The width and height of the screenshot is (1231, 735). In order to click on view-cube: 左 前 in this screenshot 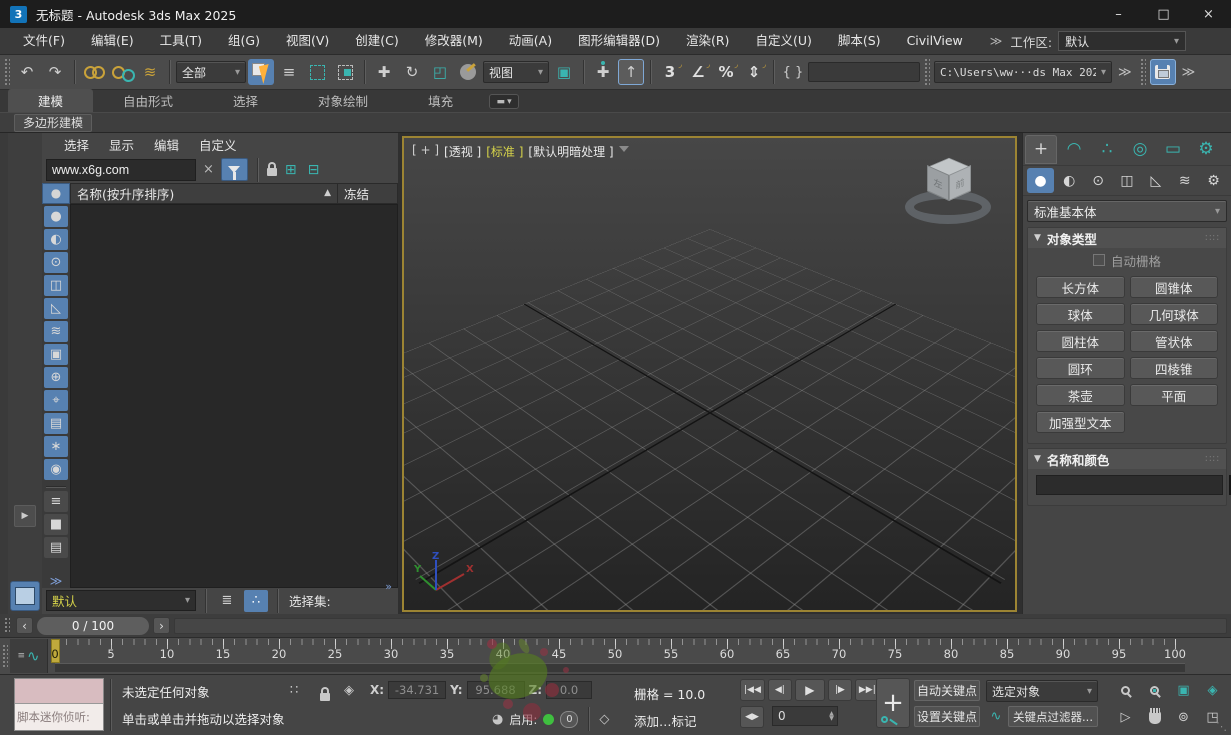, I will do `click(949, 193)`.